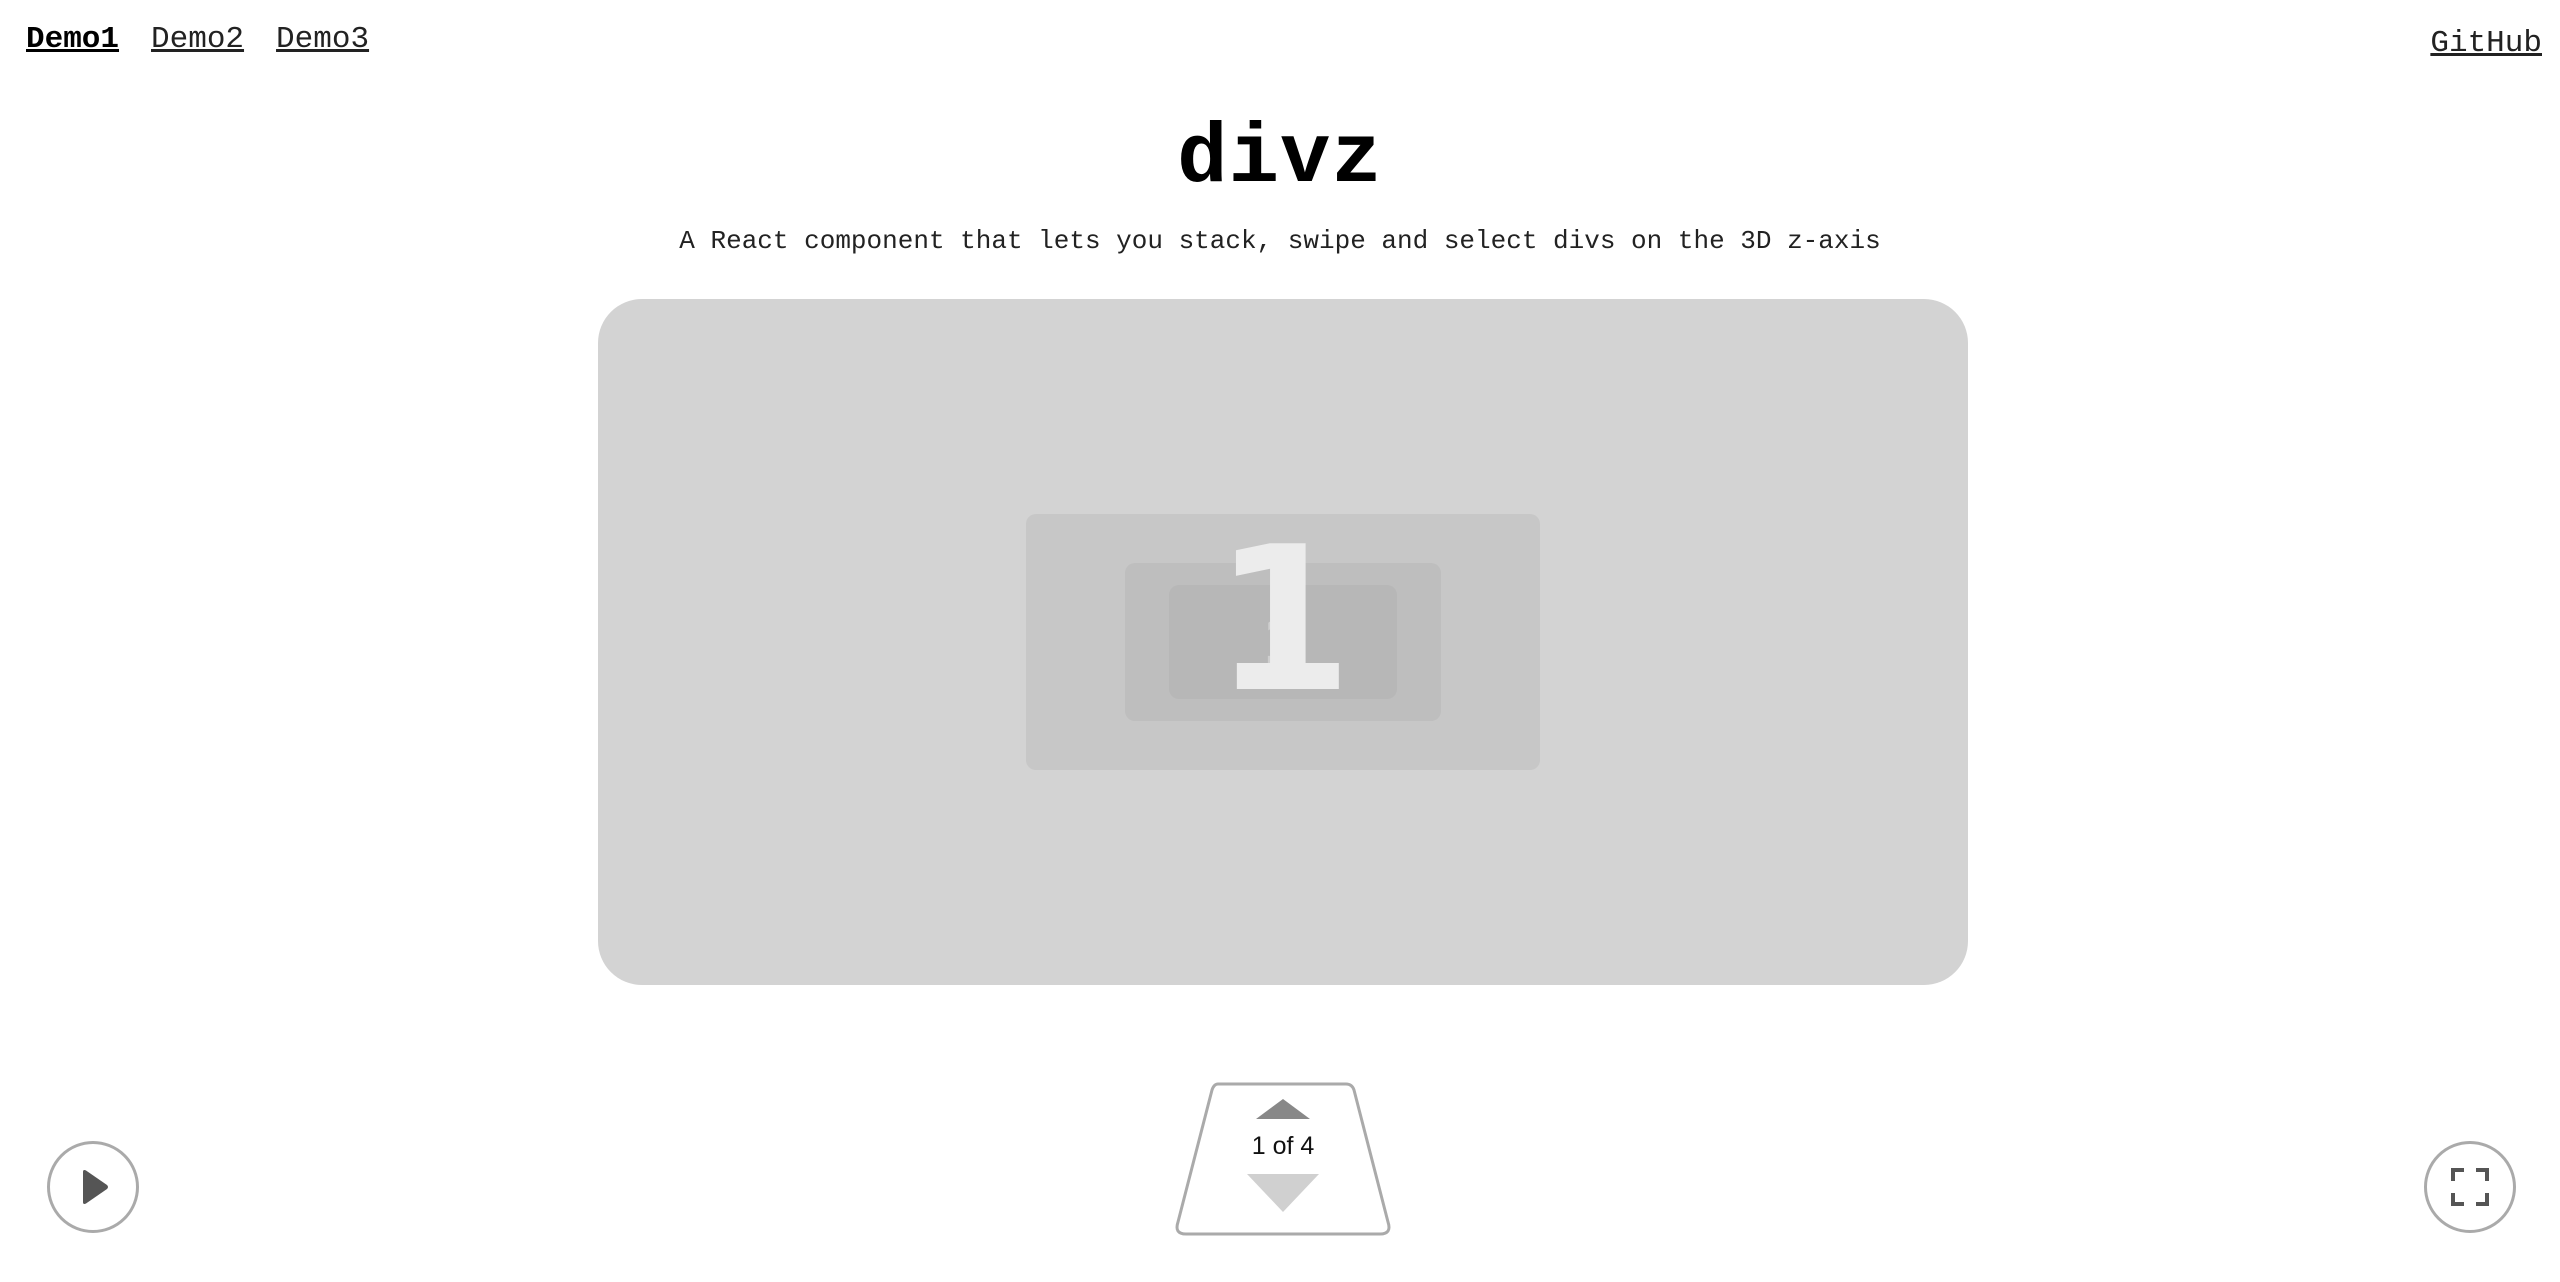  I want to click on nav-demo2-link: Demo2, so click(197, 39).